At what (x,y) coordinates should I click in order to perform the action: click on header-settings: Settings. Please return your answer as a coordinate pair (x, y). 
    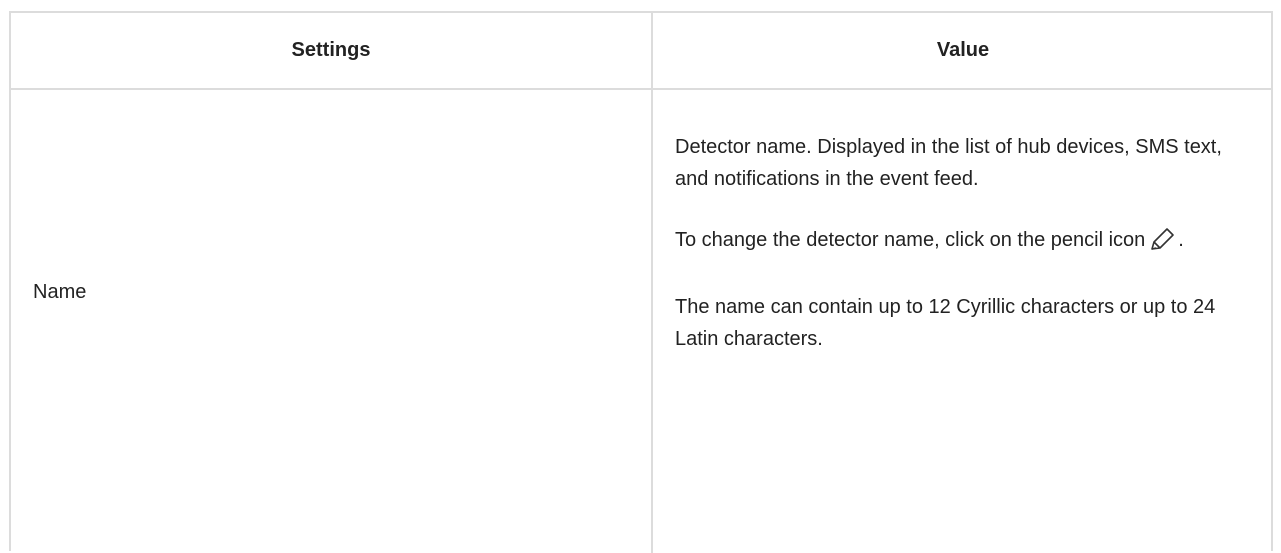
    Looking at the image, I should click on (331, 50).